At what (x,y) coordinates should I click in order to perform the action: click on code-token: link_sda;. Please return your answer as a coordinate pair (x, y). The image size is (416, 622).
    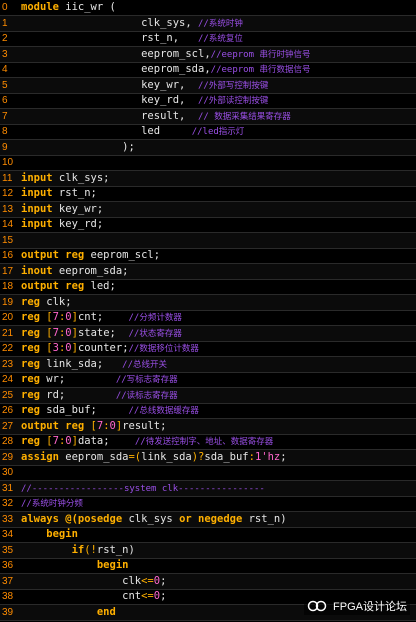
    Looking at the image, I should click on (81, 363).